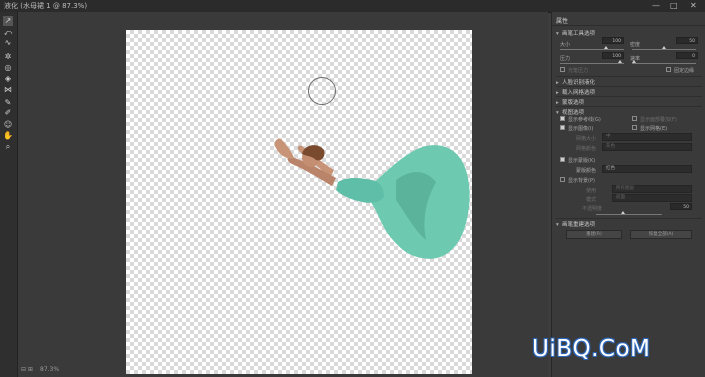  Describe the element at coordinates (586, 149) in the screenshot. I see `mesh-color-label: 网格颜色` at that location.